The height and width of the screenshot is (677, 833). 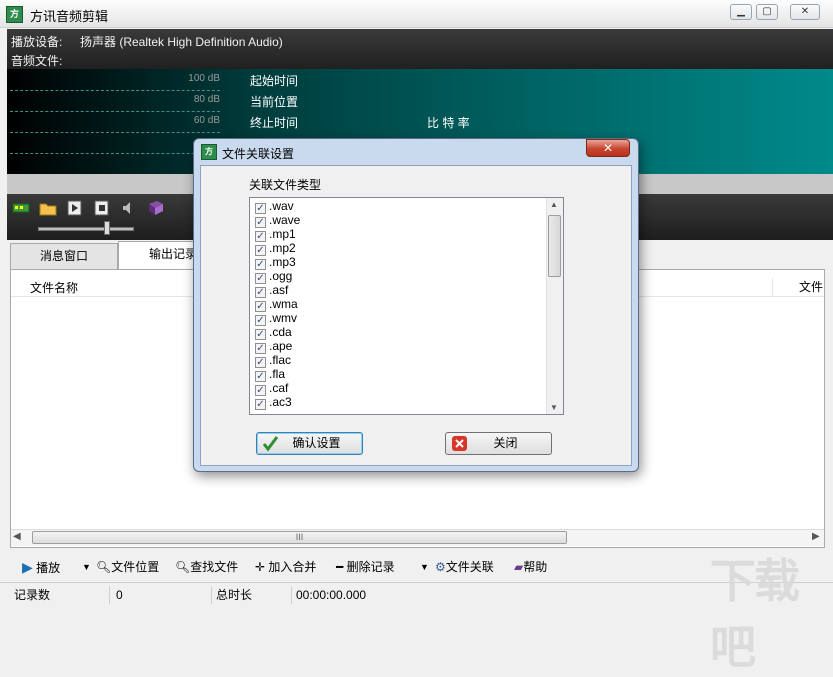 I want to click on volume-icon, so click(x=129, y=208).